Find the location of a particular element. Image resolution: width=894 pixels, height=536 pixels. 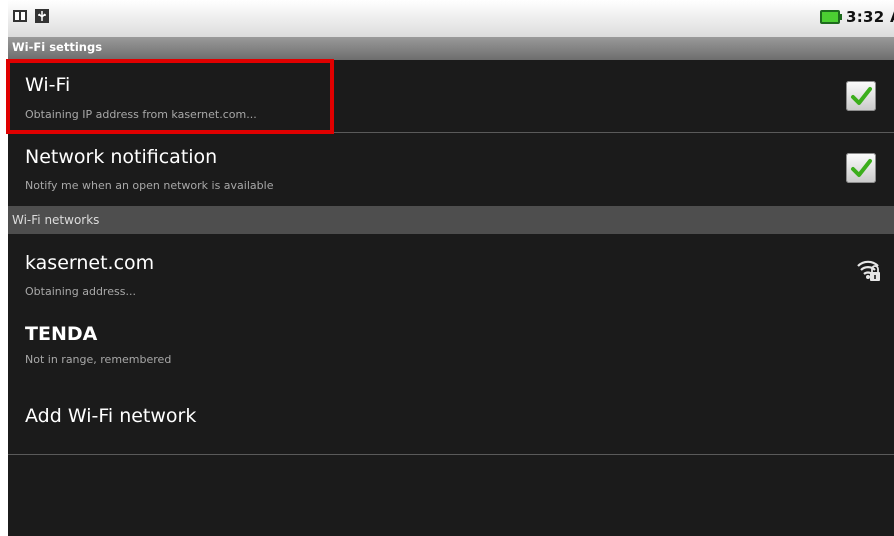

network-ssid: kasernet.com is located at coordinates (90, 263).